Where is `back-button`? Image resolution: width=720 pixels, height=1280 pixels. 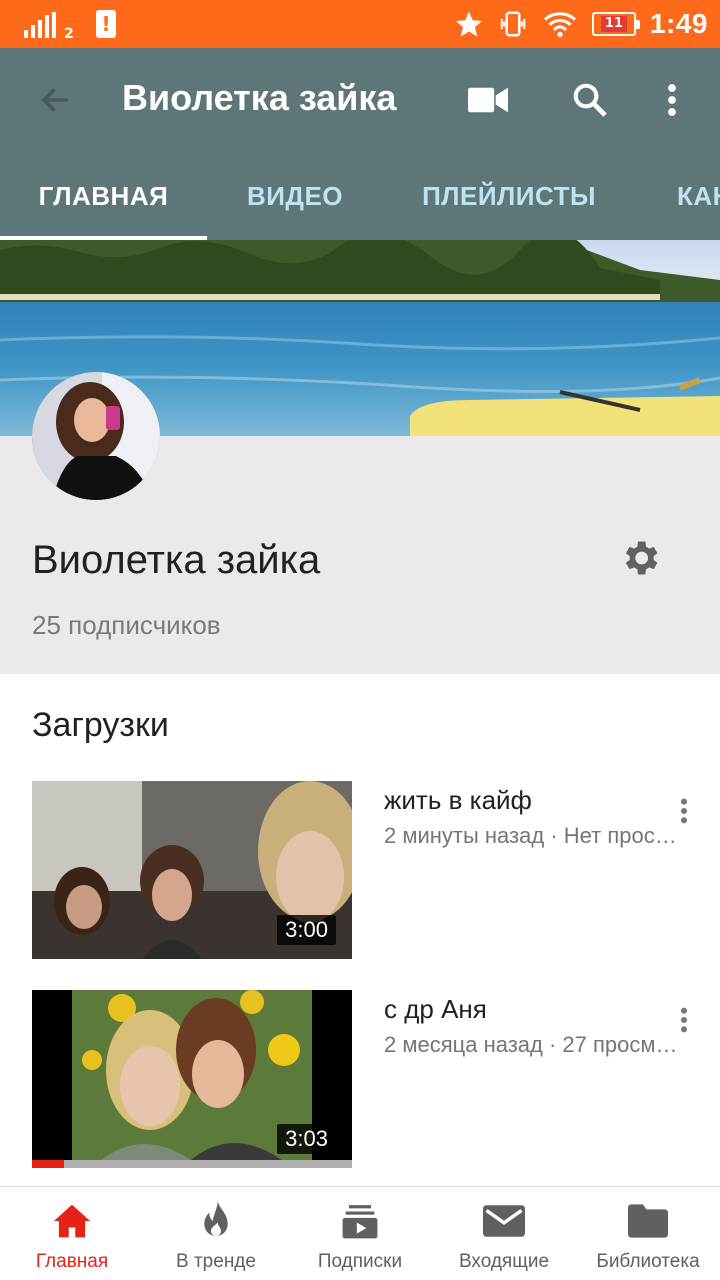
back-button is located at coordinates (56, 100).